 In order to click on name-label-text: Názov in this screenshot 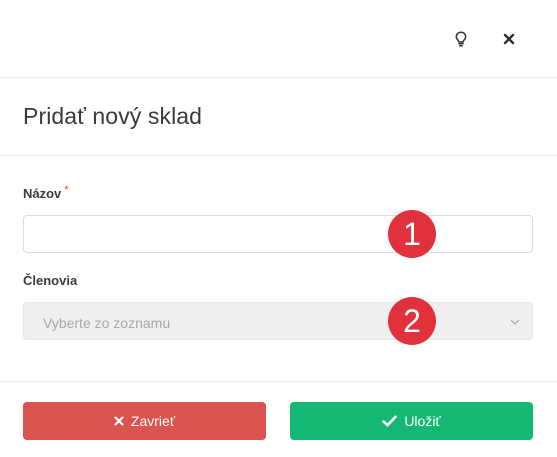, I will do `click(42, 193)`.